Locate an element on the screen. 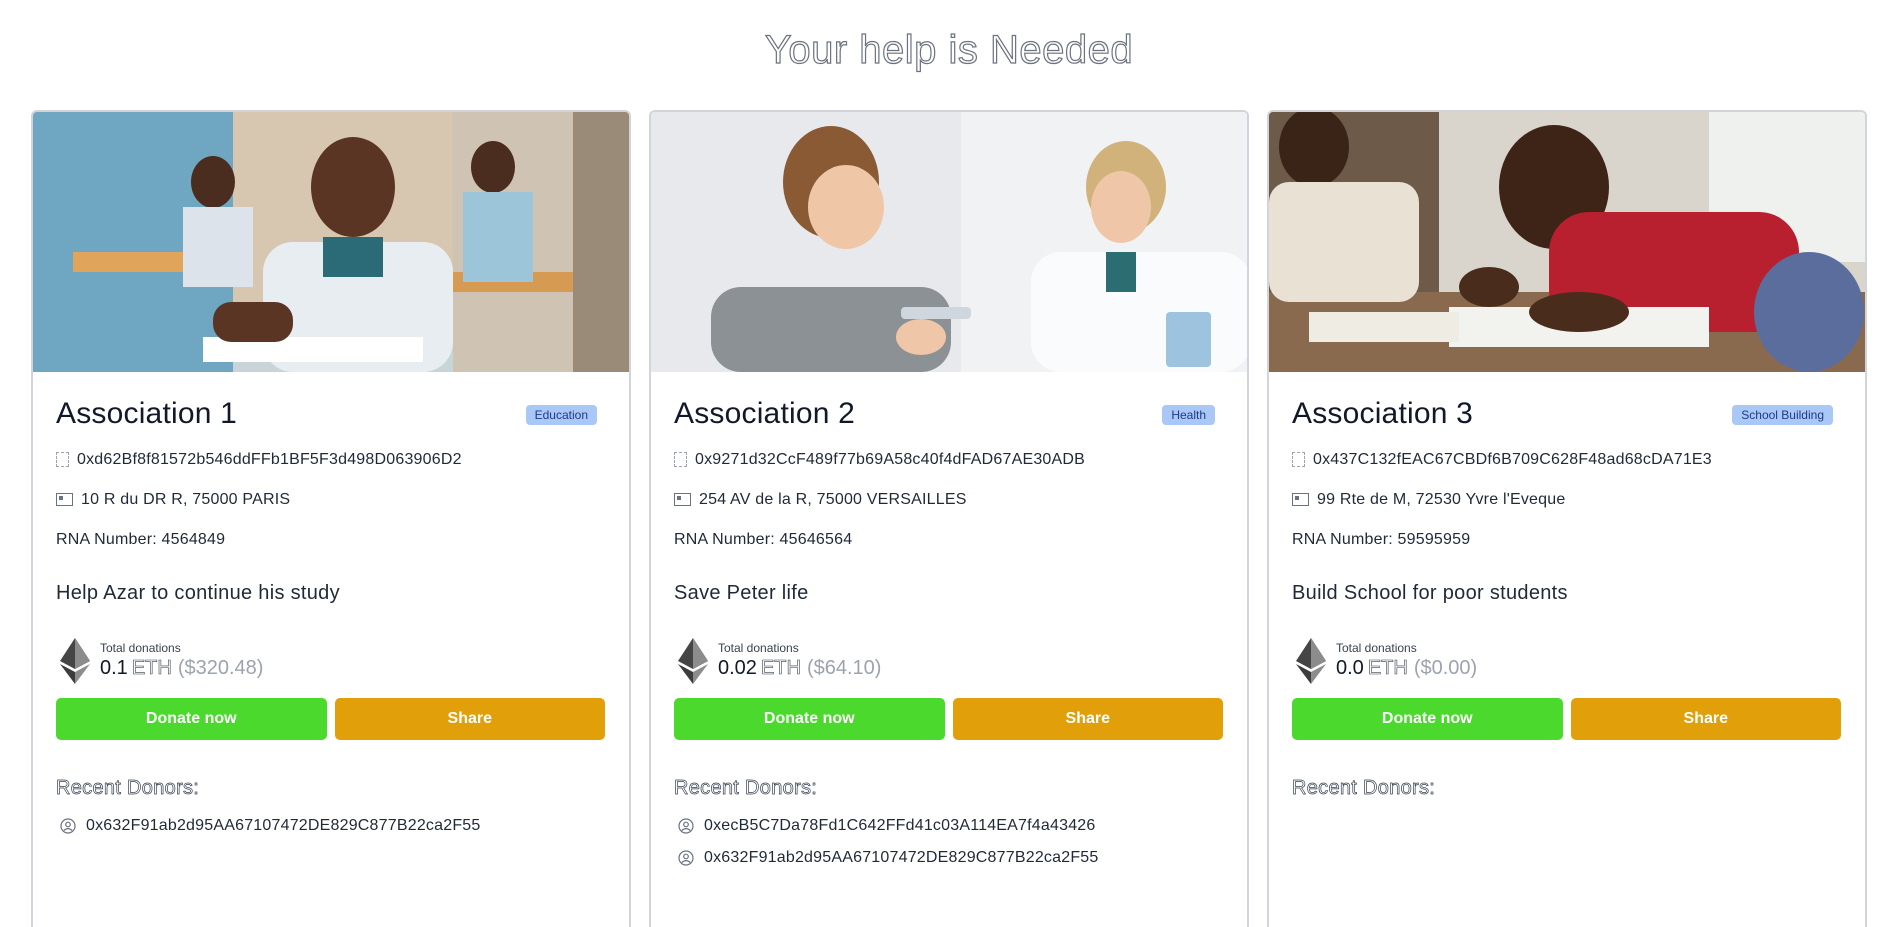 The image size is (1898, 927). address-line: 99 Rte de M, 72530 Yvre l'Eveque is located at coordinates (1566, 499).